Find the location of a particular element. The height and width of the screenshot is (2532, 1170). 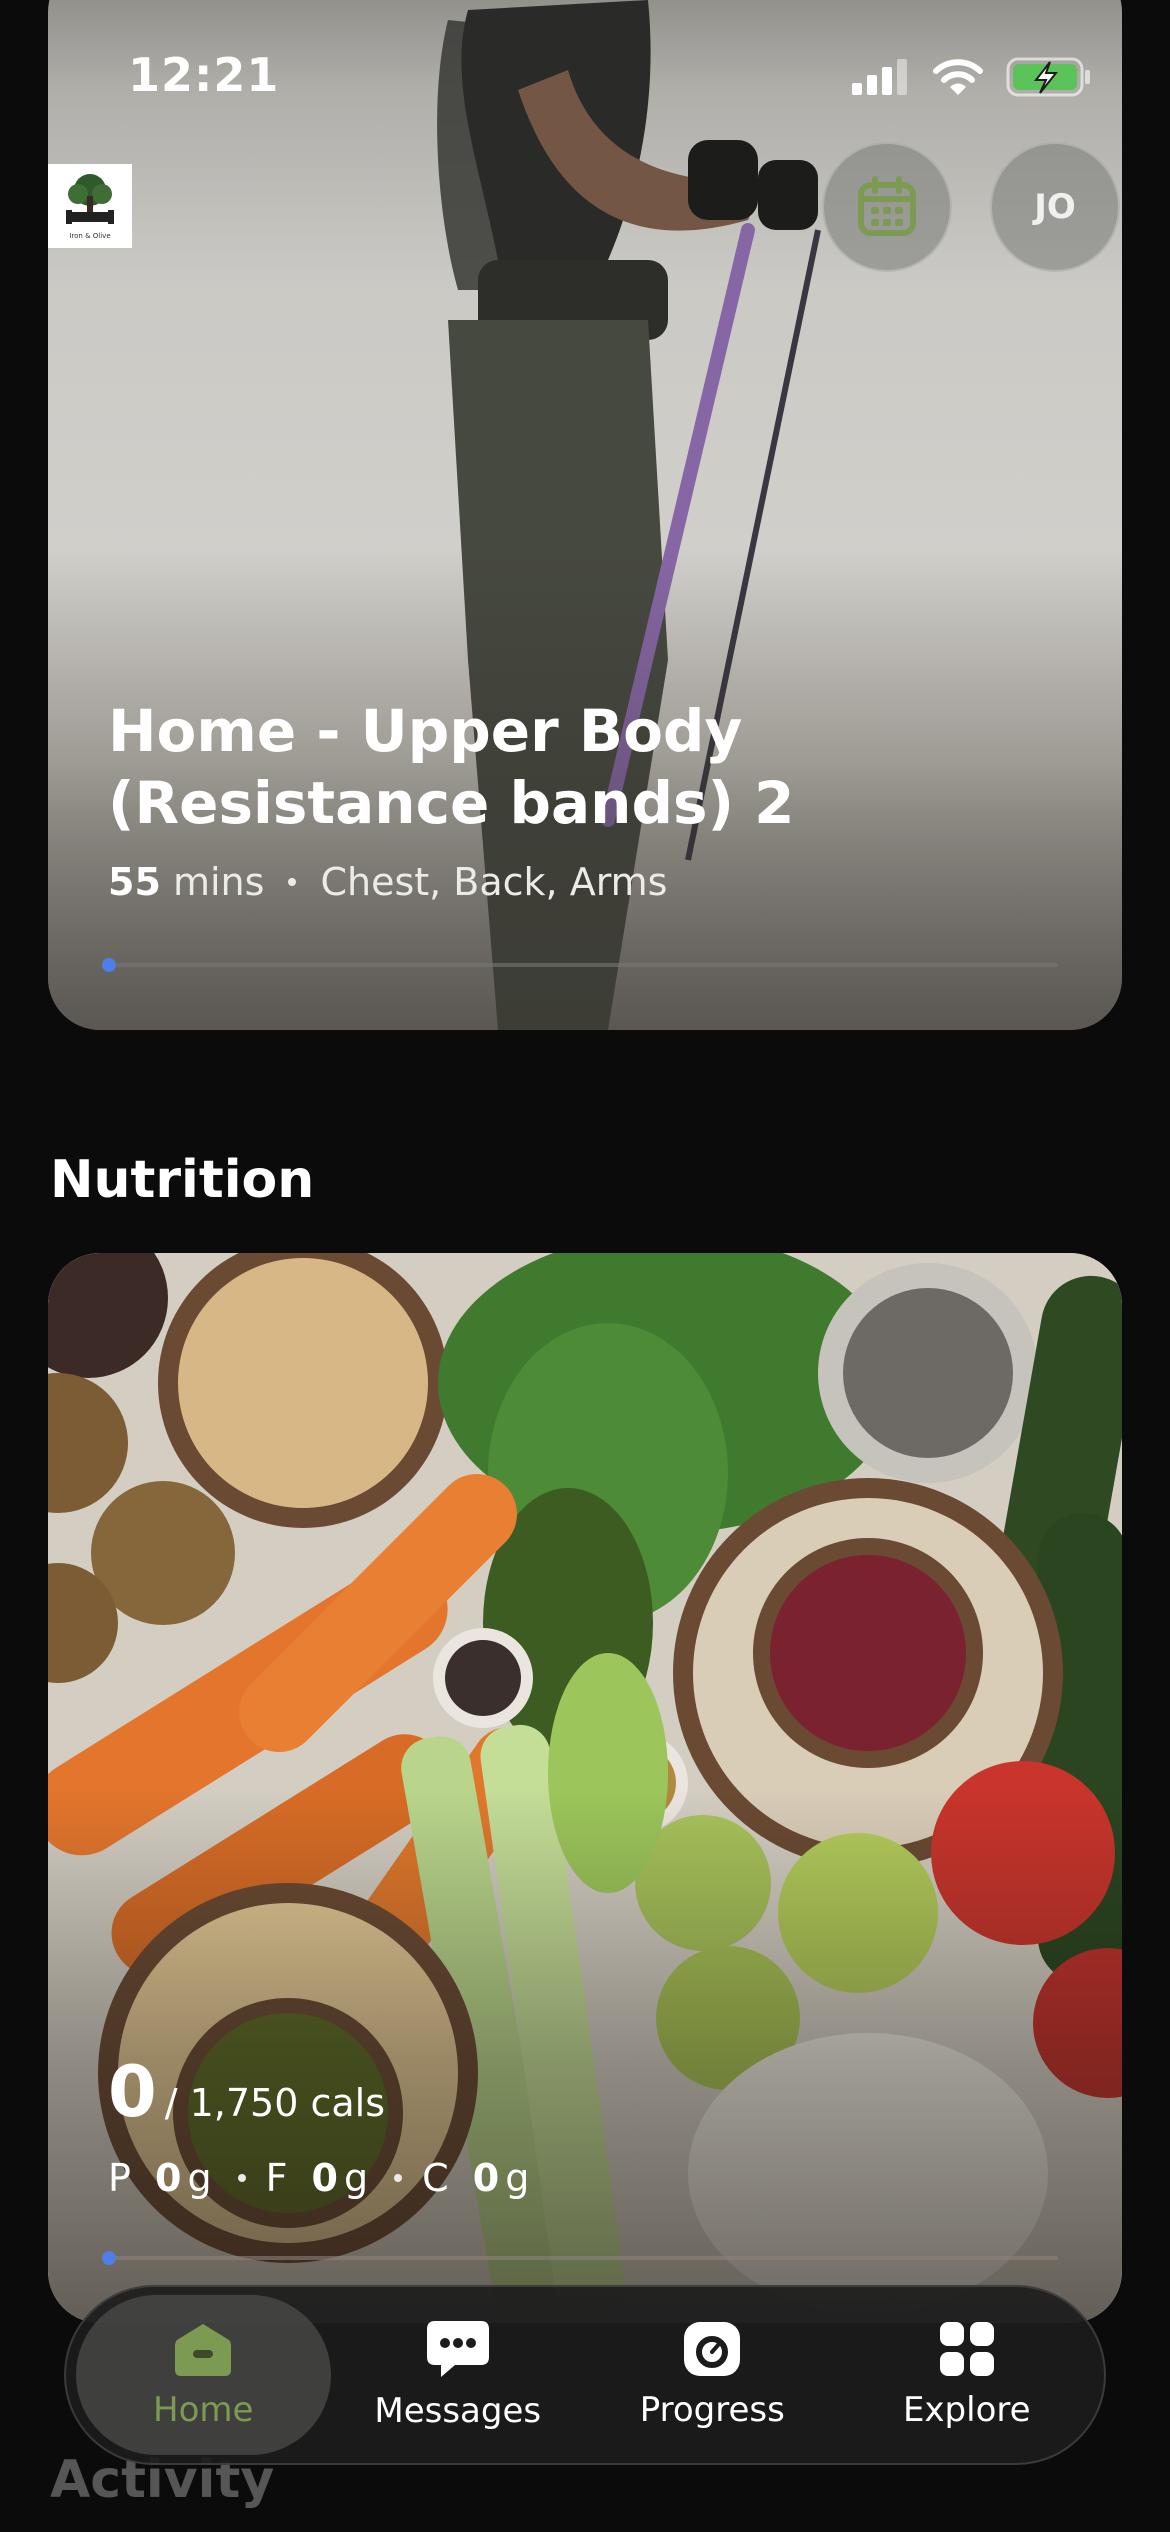

status-icons is located at coordinates (971, 77).